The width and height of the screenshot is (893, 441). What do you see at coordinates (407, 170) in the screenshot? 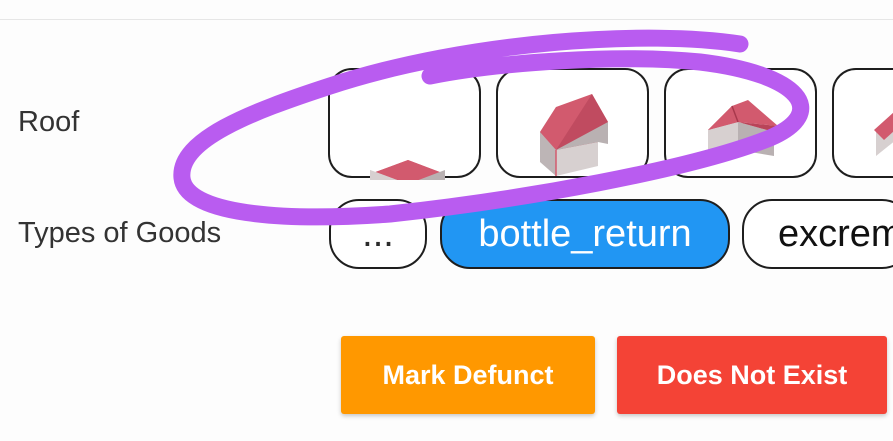
I see `flat-roof-icon` at bounding box center [407, 170].